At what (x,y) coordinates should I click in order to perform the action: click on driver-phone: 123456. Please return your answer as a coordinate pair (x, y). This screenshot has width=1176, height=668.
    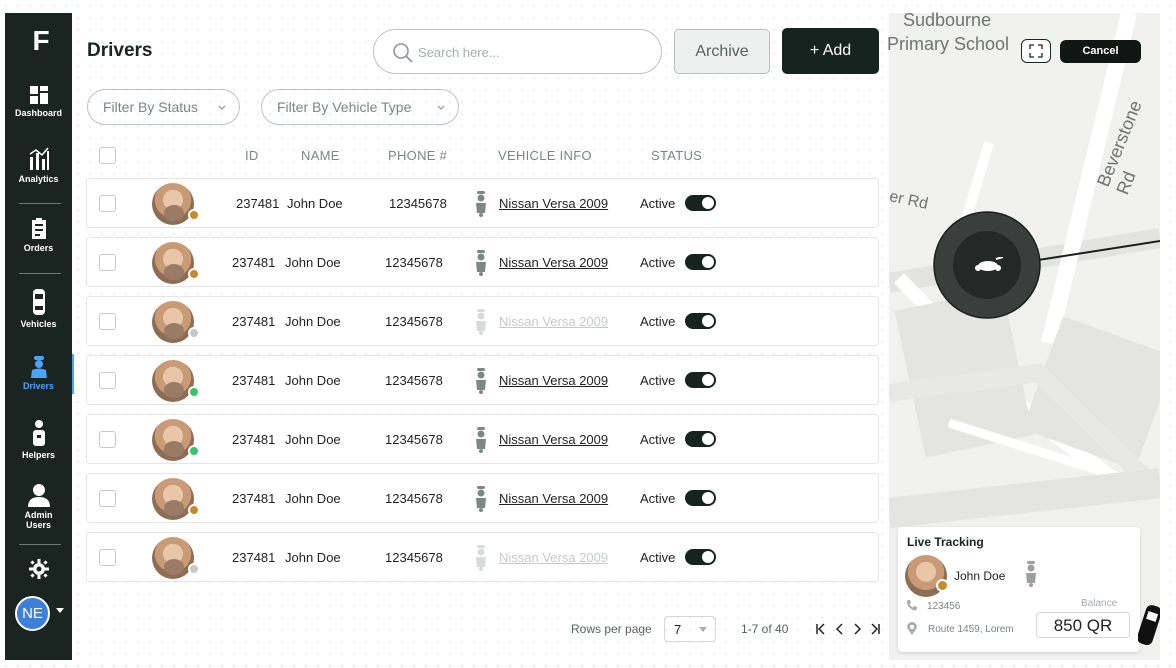
    Looking at the image, I should click on (944, 606).